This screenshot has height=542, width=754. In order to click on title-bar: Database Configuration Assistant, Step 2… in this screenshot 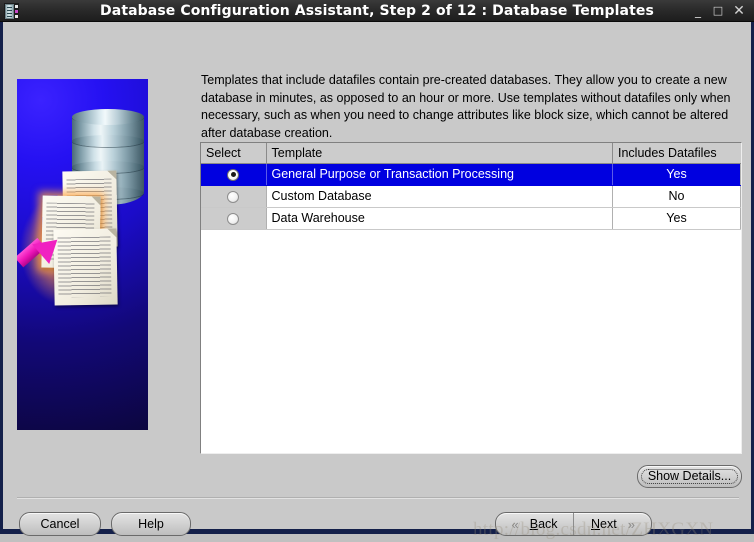, I will do `click(377, 11)`.